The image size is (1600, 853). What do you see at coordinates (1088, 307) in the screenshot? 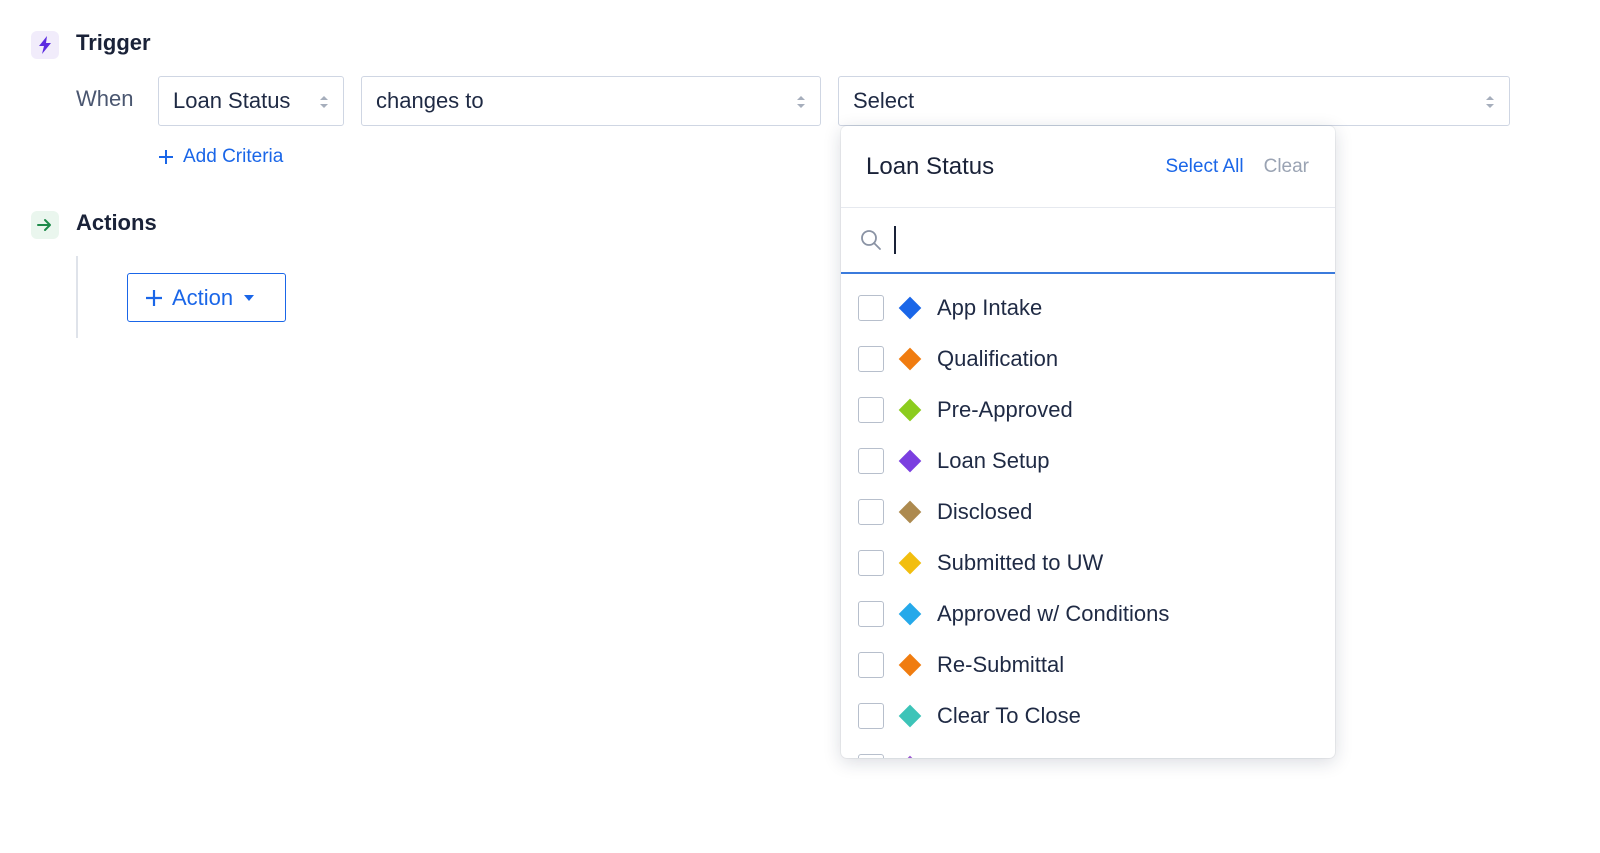
I see `status-option: App Intake` at bounding box center [1088, 307].